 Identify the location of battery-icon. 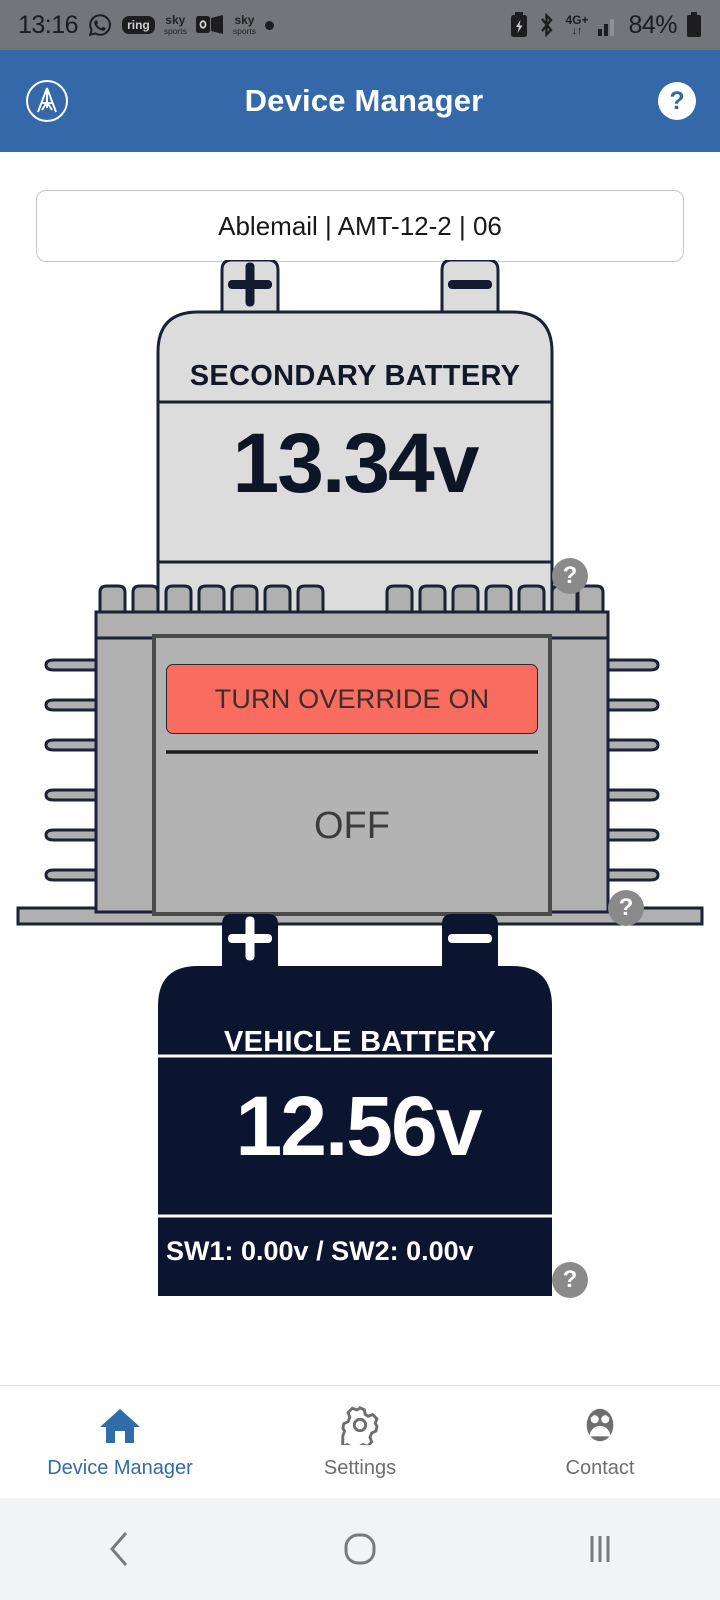
(694, 25).